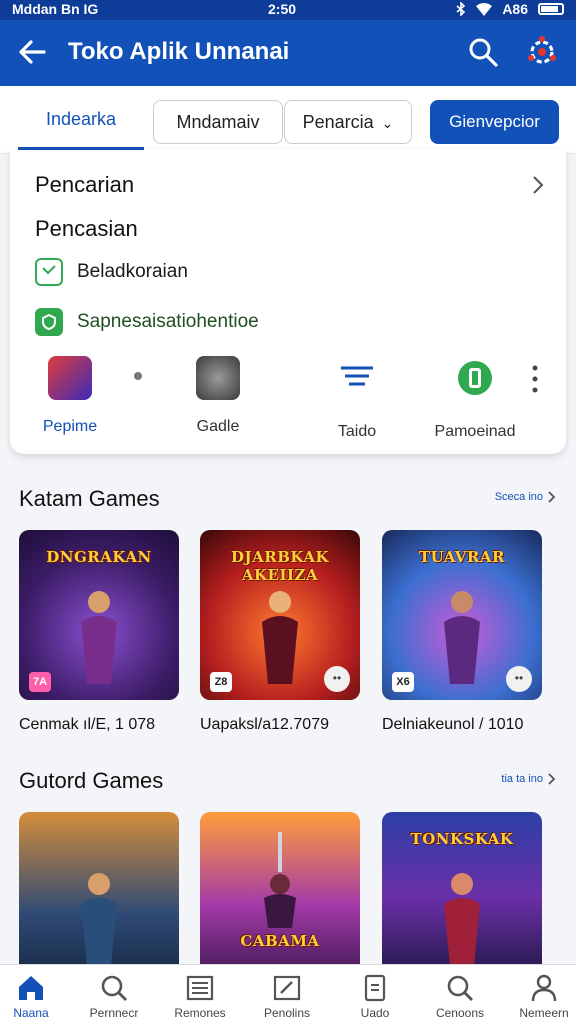 This screenshot has height=1024, width=576. I want to click on game-label: Delniakeunol / 1010, so click(452, 725).